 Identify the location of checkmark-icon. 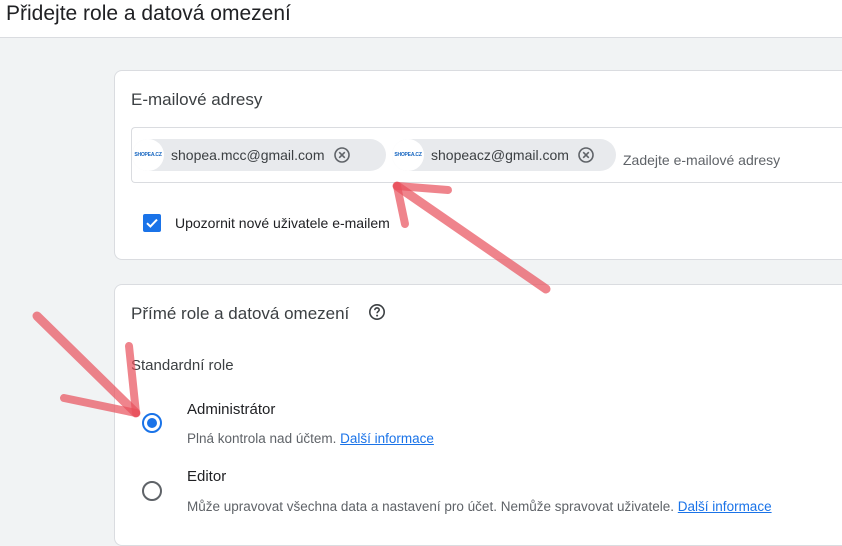
(152, 223).